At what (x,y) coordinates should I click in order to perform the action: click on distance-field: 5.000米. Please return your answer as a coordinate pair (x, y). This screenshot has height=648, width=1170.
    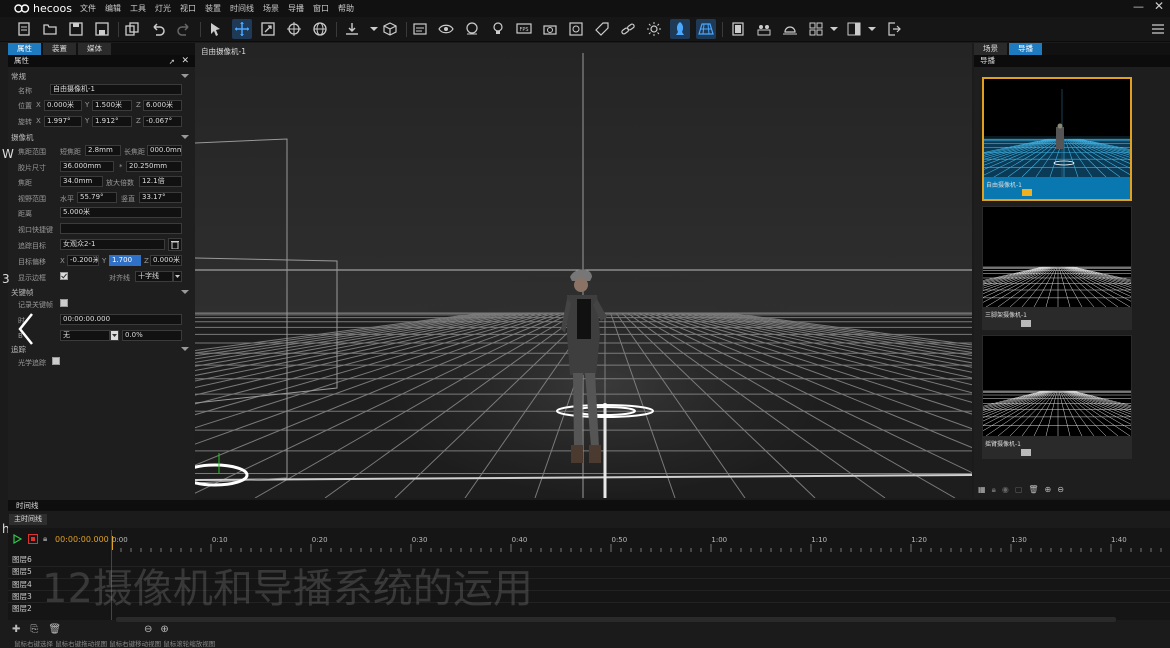
    Looking at the image, I should click on (121, 212).